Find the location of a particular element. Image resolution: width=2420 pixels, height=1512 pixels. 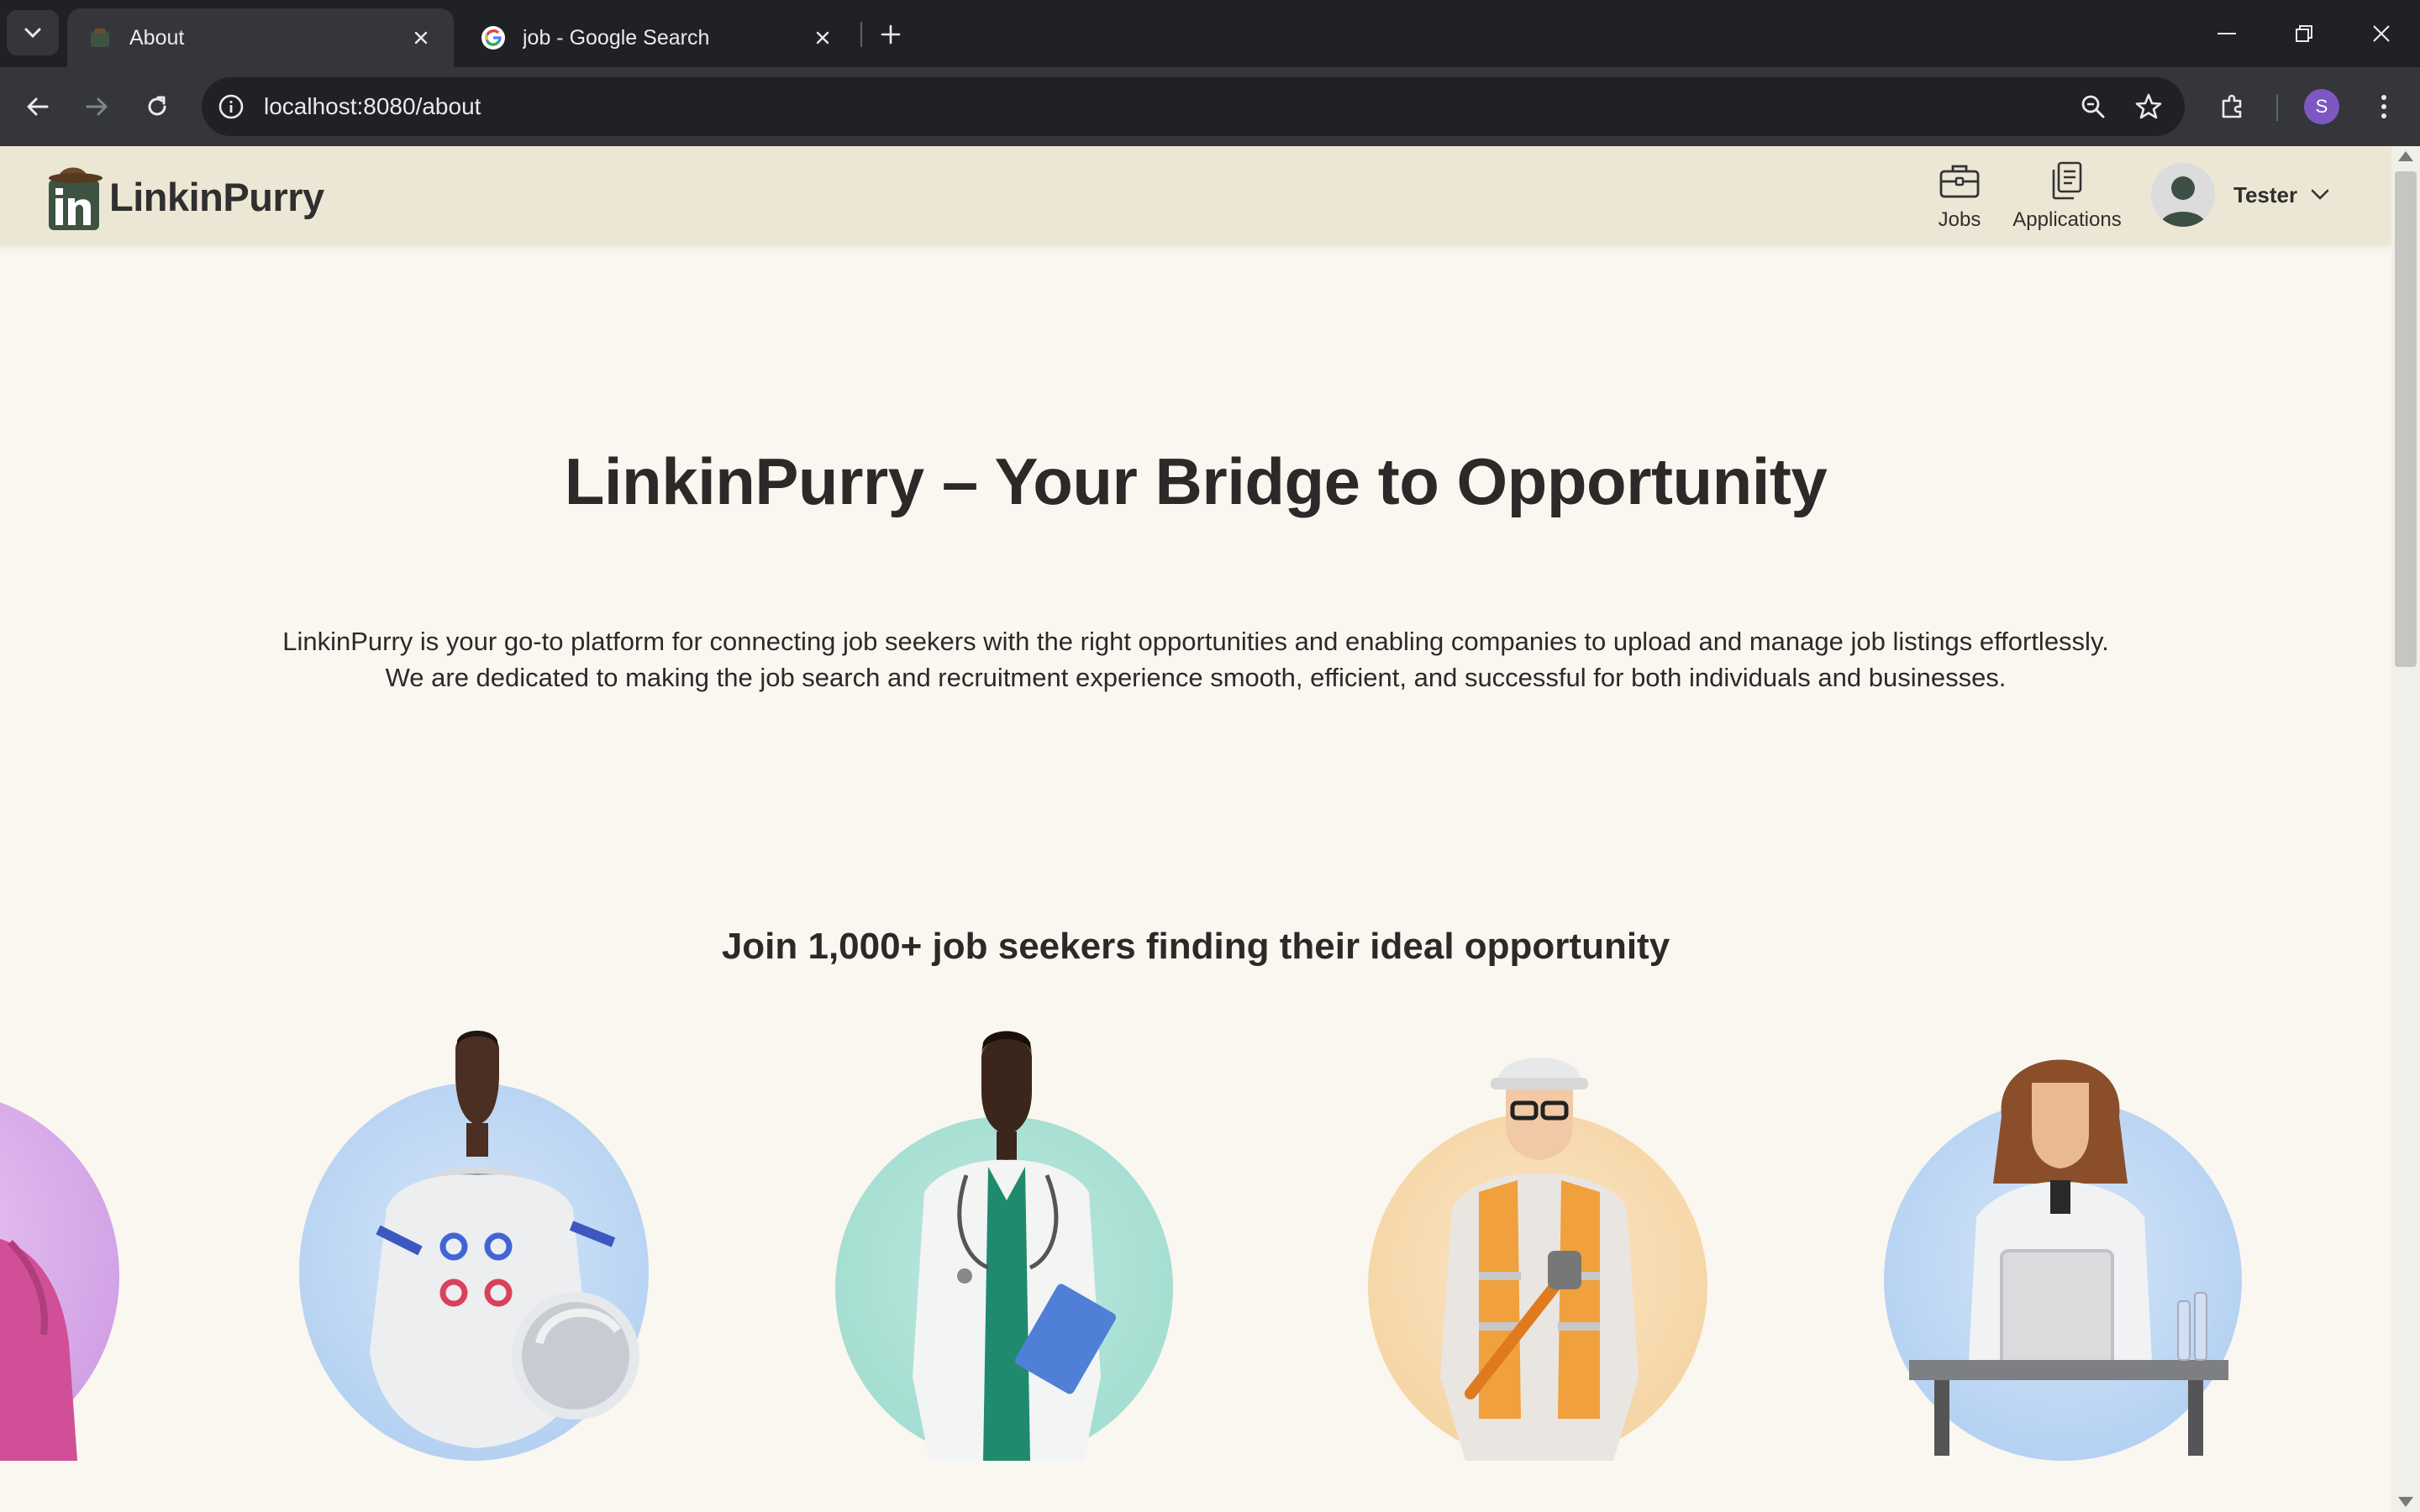

close-window-button is located at coordinates (2382, 33).